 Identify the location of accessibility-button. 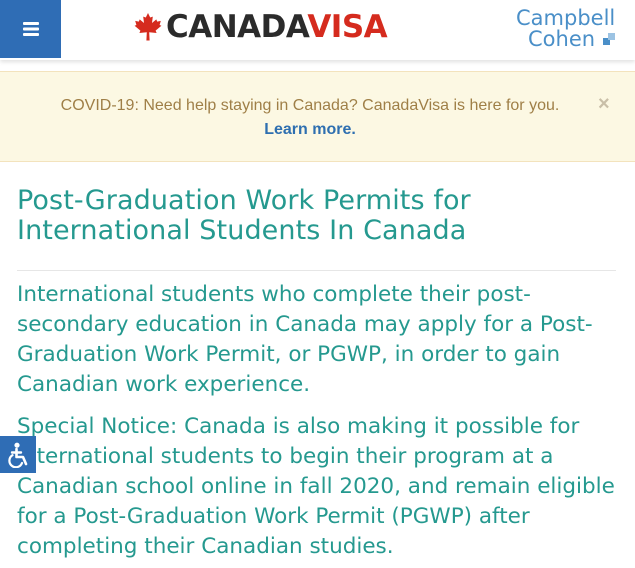
(18, 454).